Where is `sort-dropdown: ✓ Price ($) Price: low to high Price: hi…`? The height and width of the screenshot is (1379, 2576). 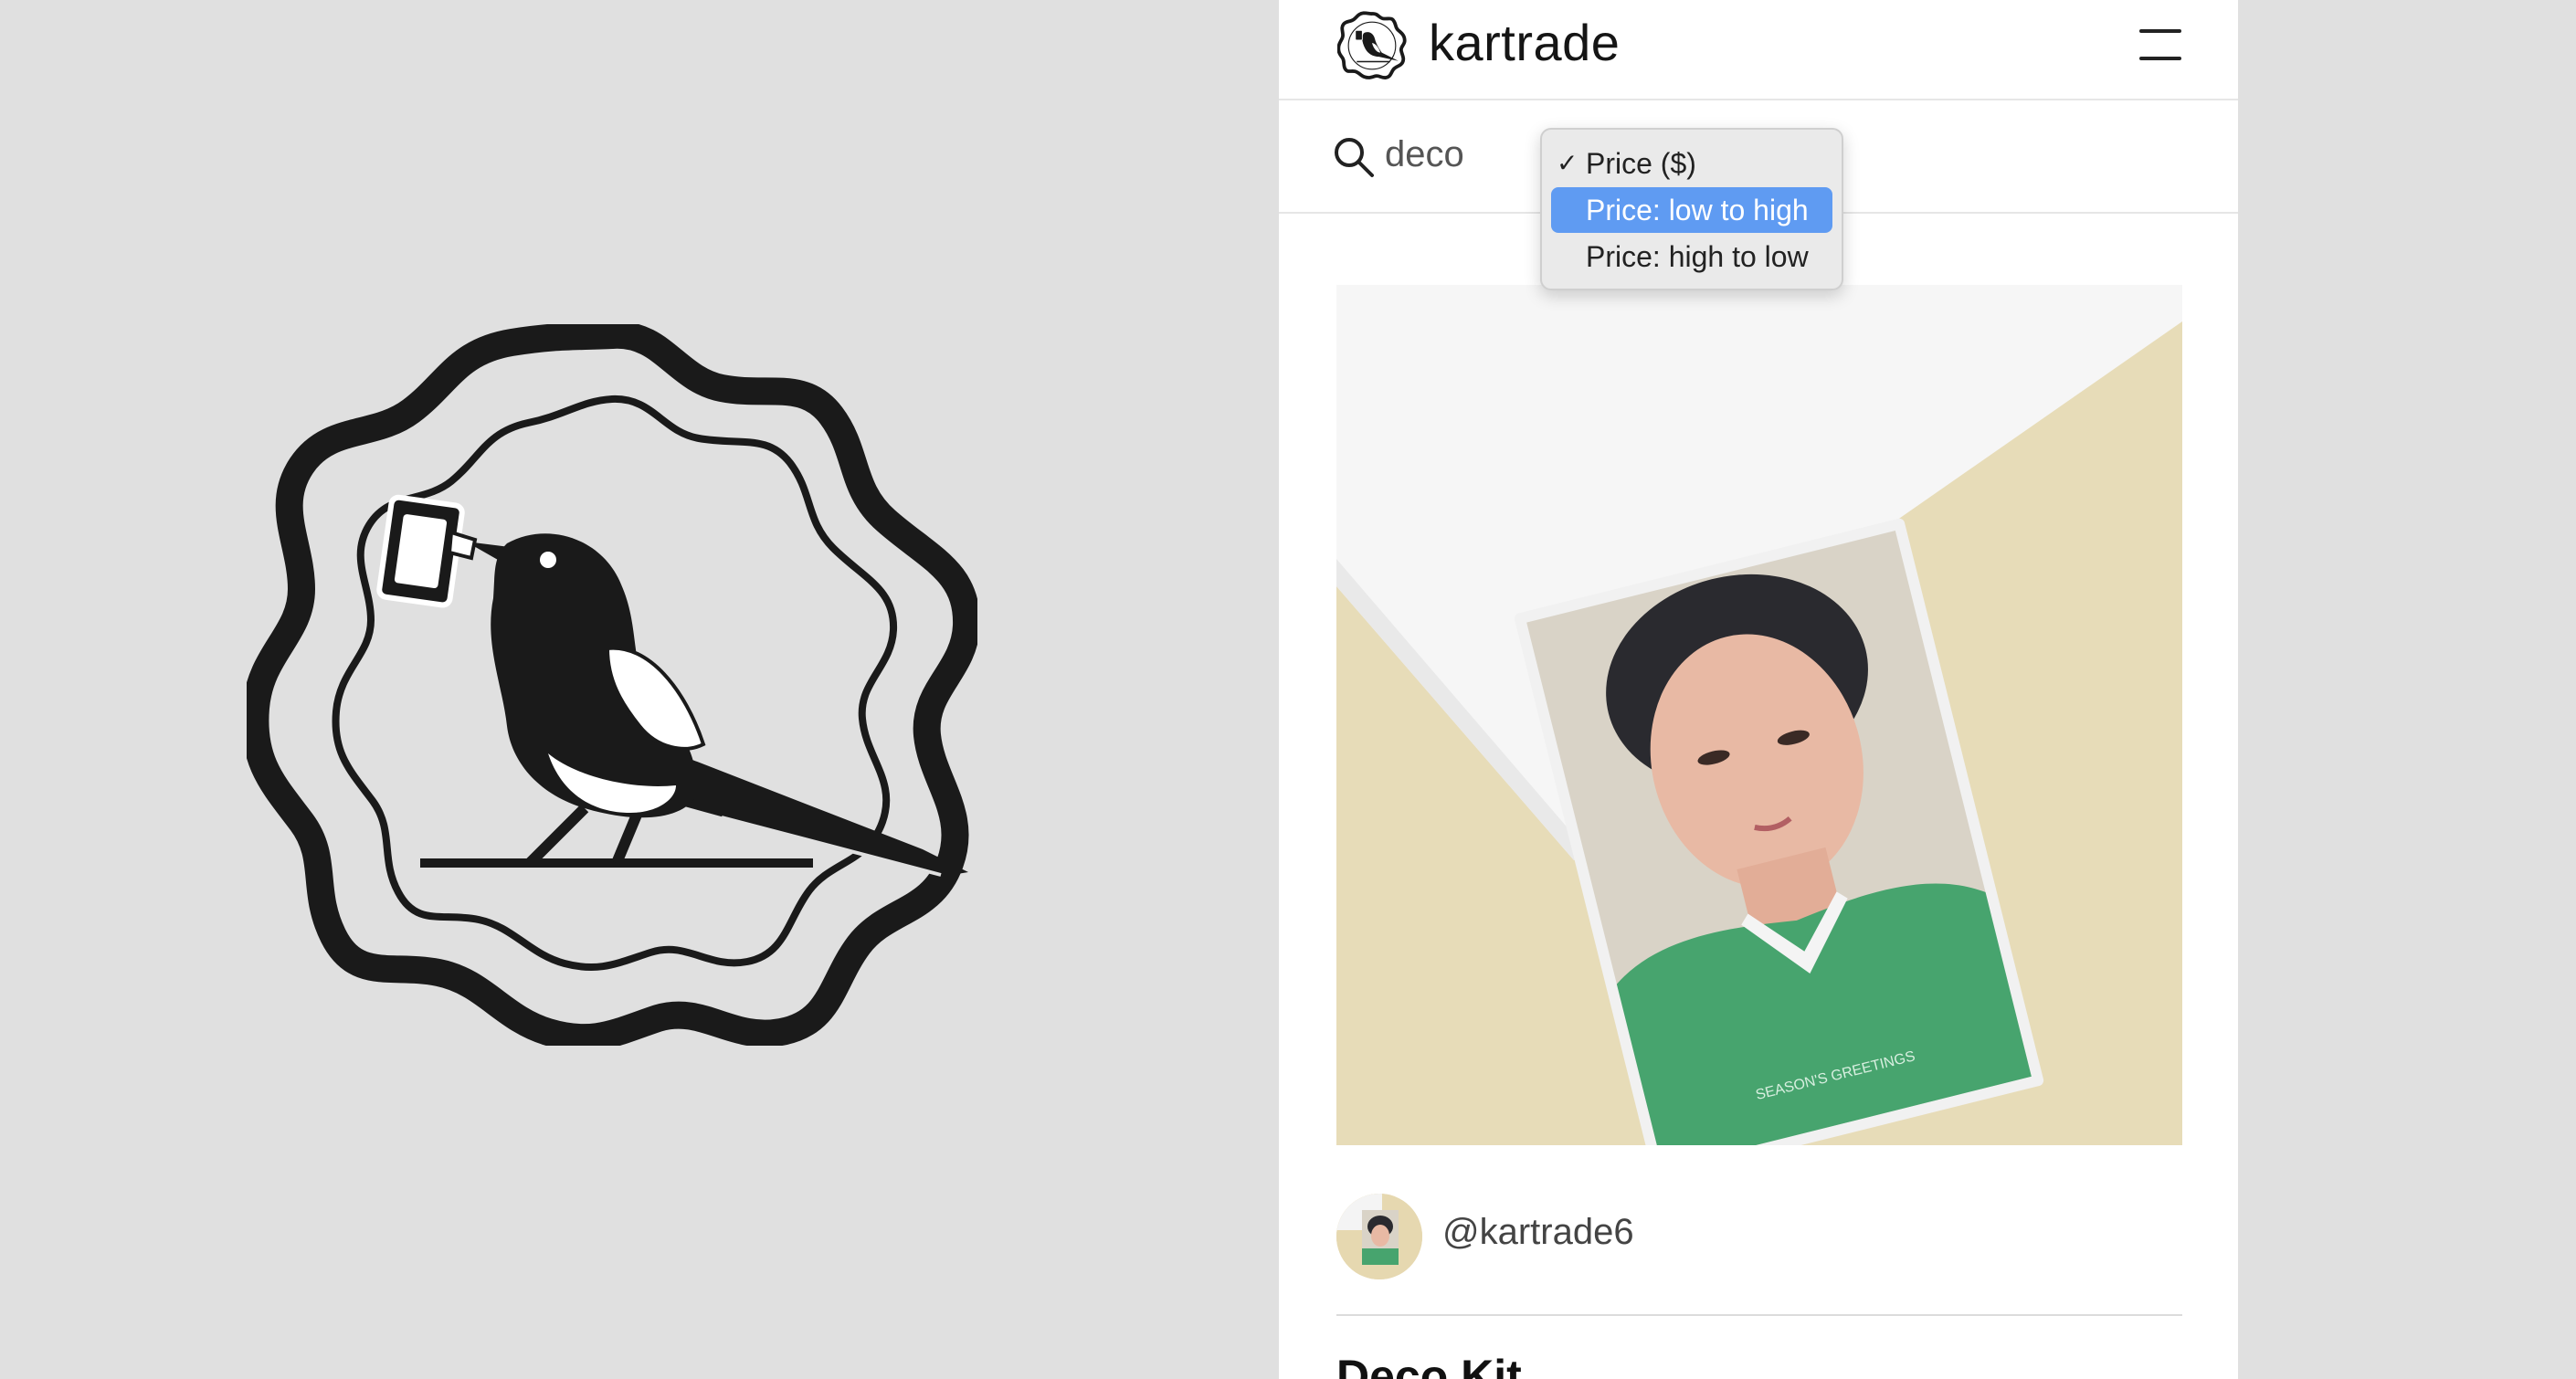
sort-dropdown: ✓ Price ($) Price: low to high Price: hi… is located at coordinates (1691, 209).